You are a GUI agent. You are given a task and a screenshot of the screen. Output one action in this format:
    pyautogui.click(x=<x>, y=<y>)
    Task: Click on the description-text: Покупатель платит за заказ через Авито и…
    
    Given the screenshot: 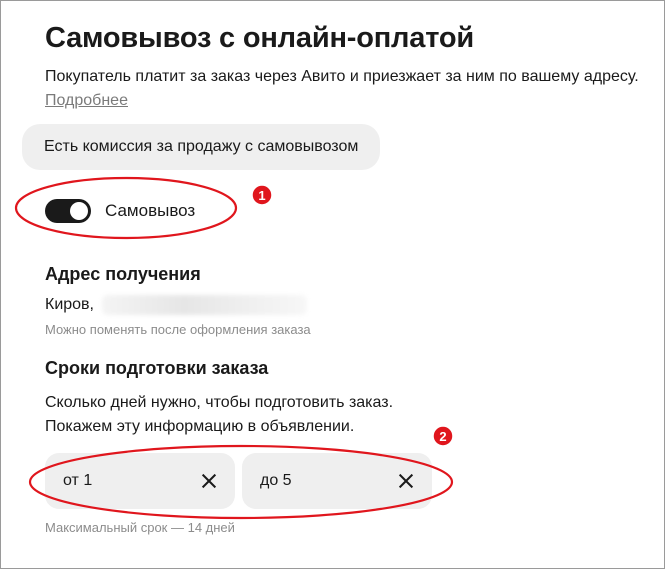 What is the action you would take?
    pyautogui.click(x=342, y=76)
    